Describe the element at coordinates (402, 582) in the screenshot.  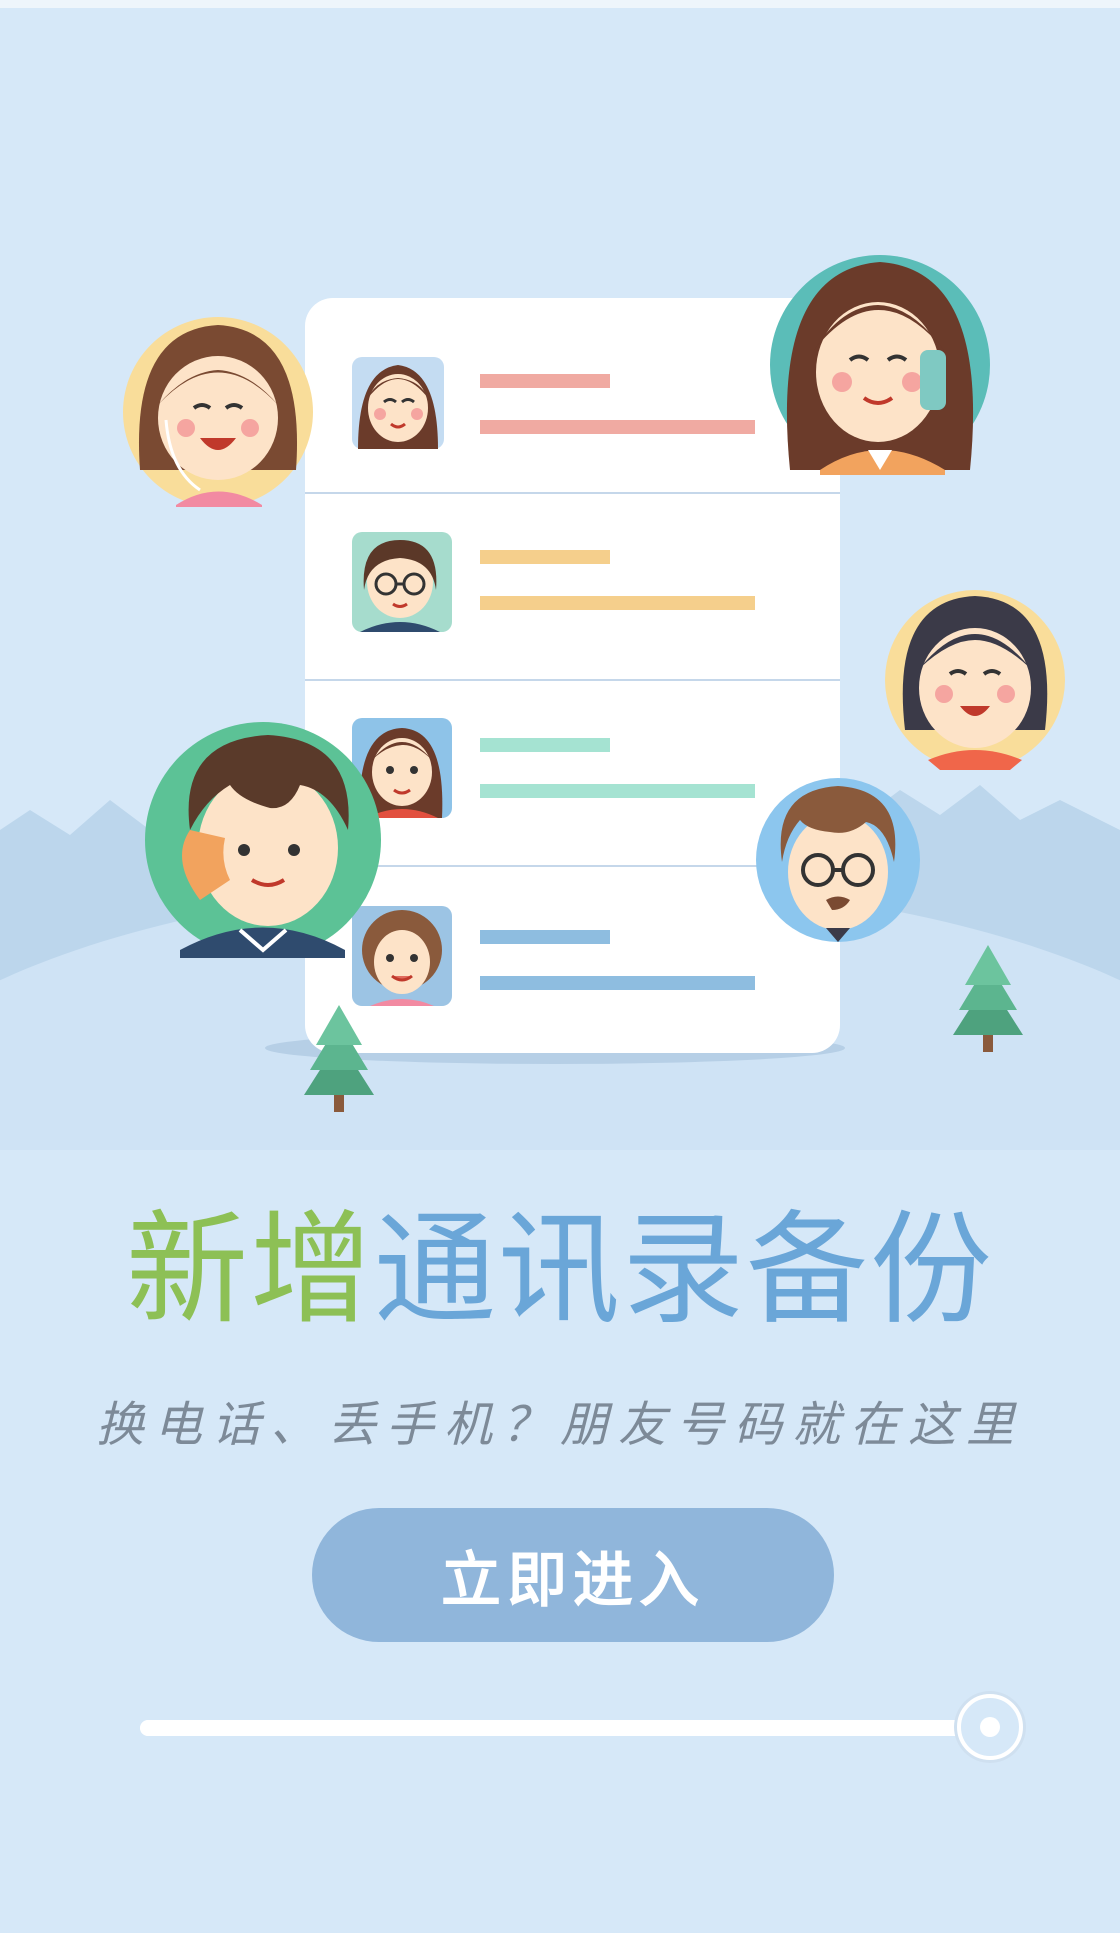
I see `girl-glasses-avatar` at that location.